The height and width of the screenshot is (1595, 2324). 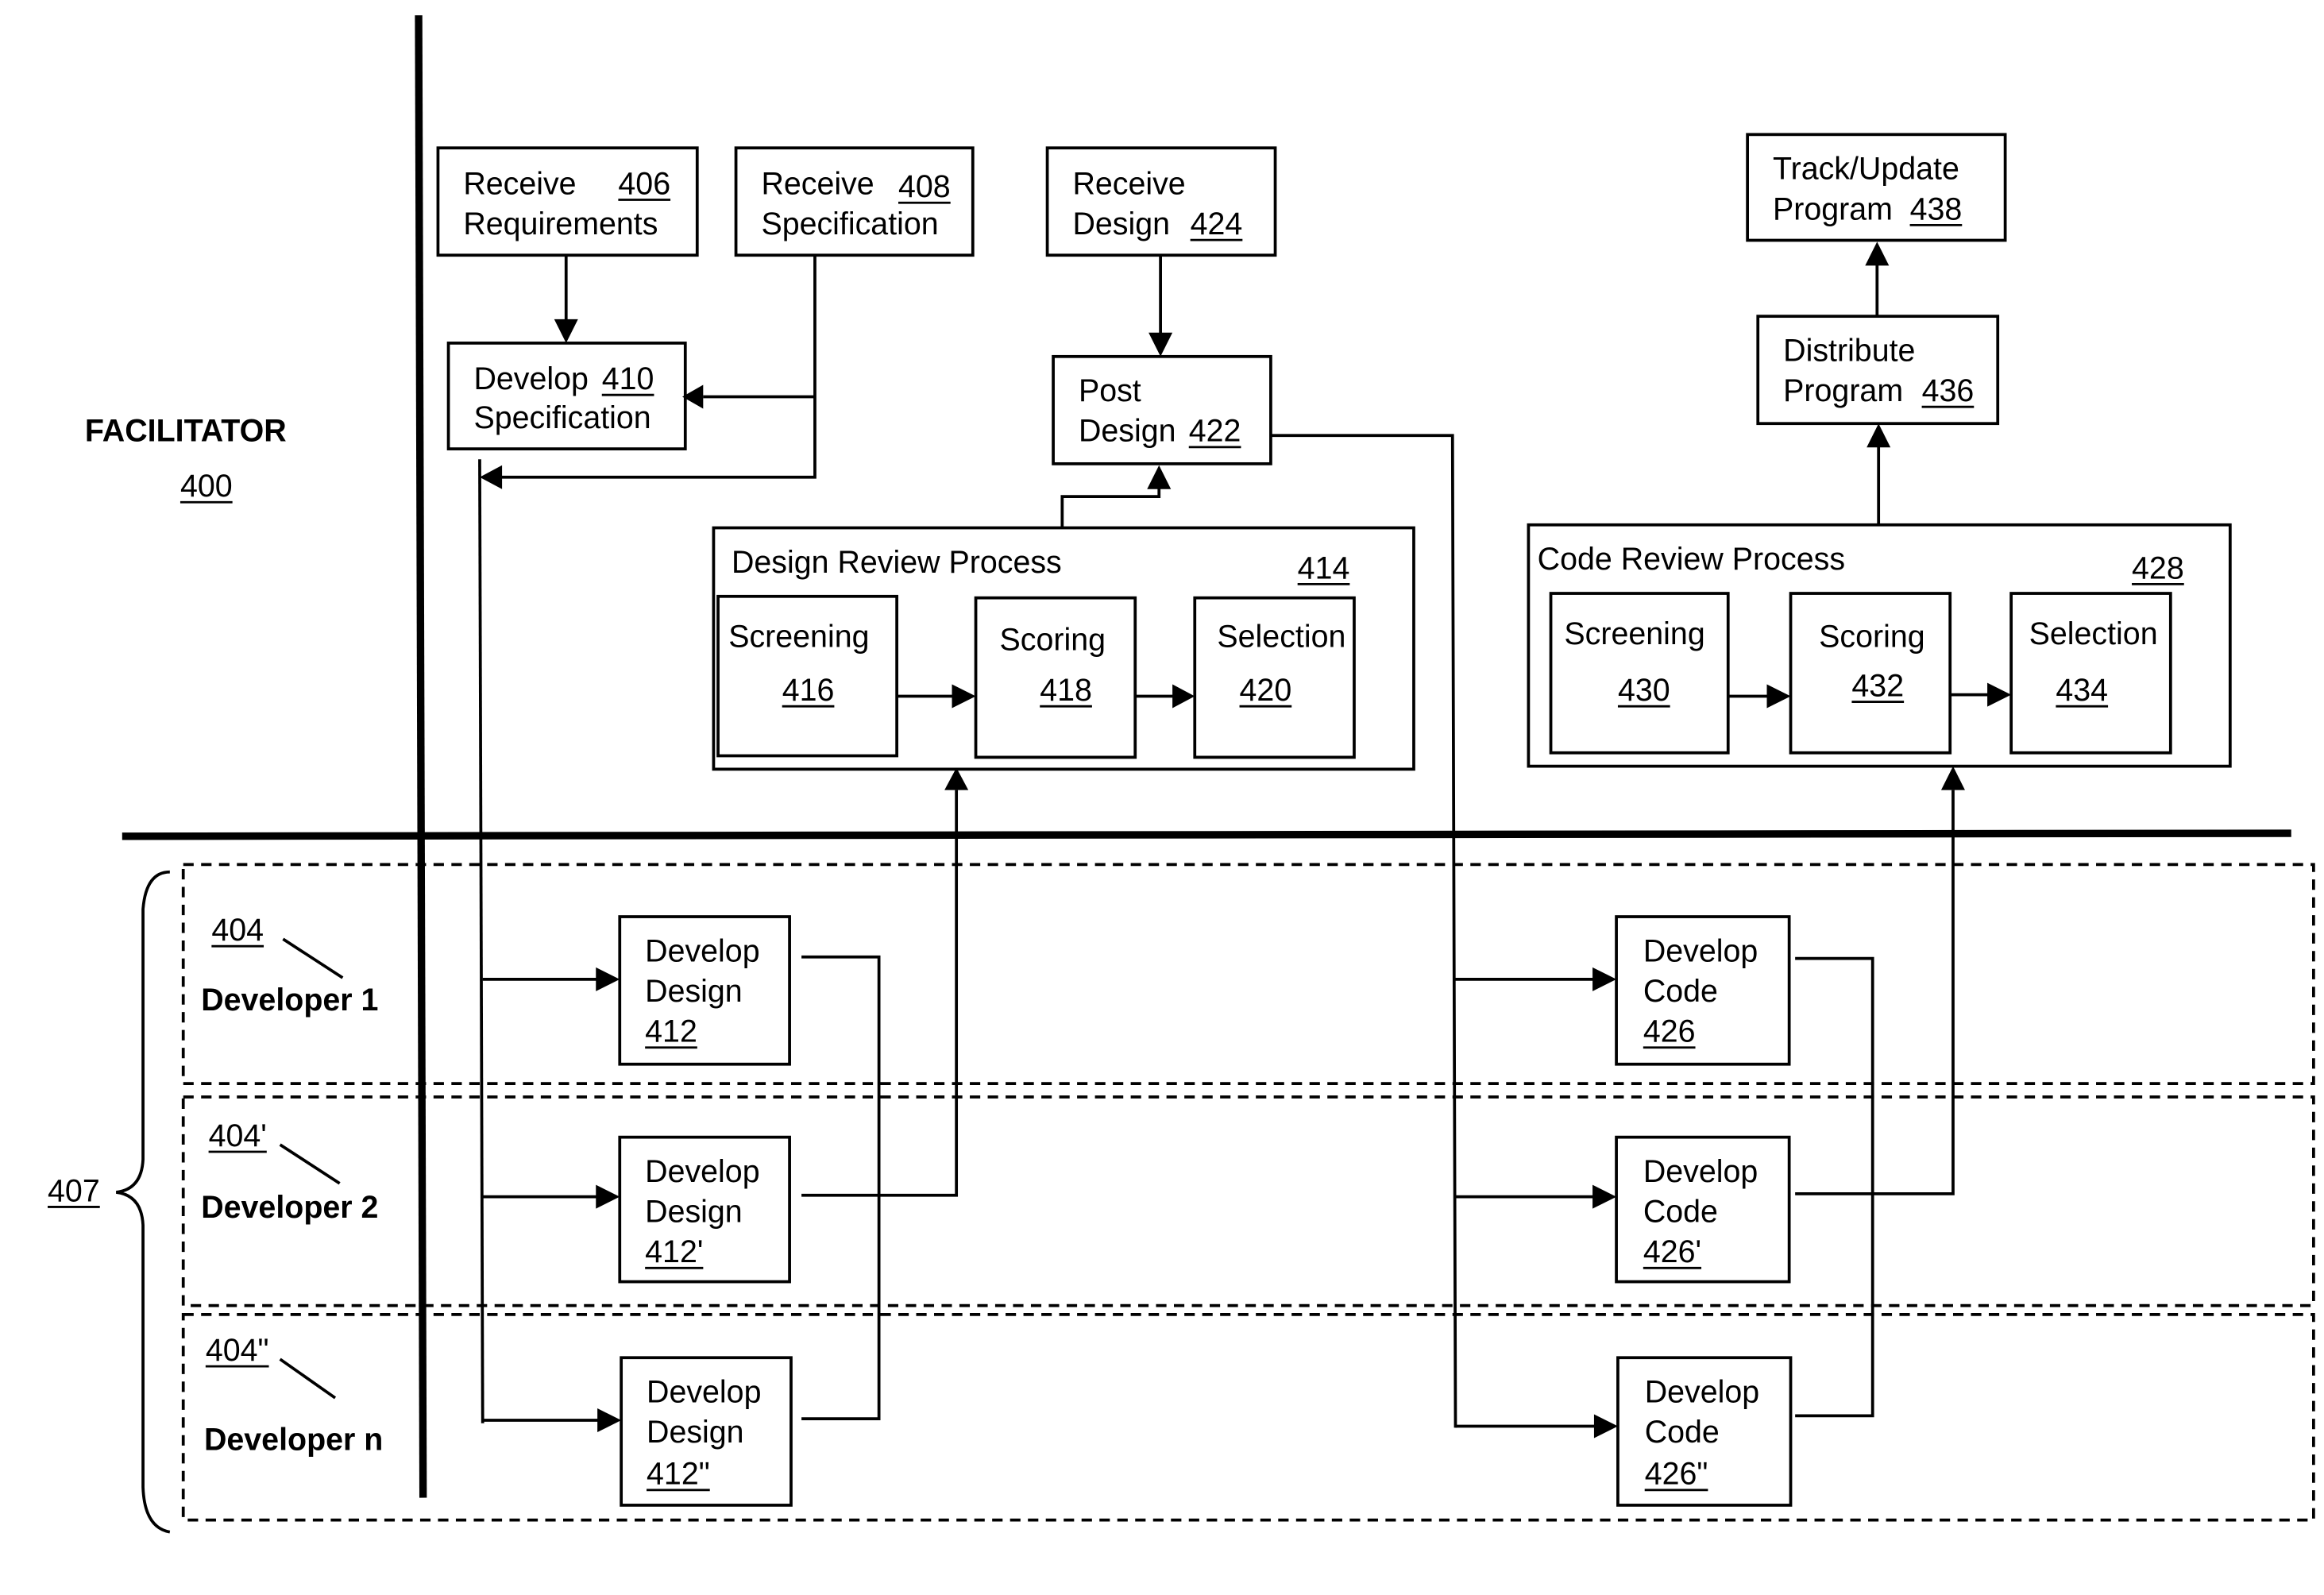 I want to click on develop-specification-box: Develop 410 Specification, so click(x=566, y=396).